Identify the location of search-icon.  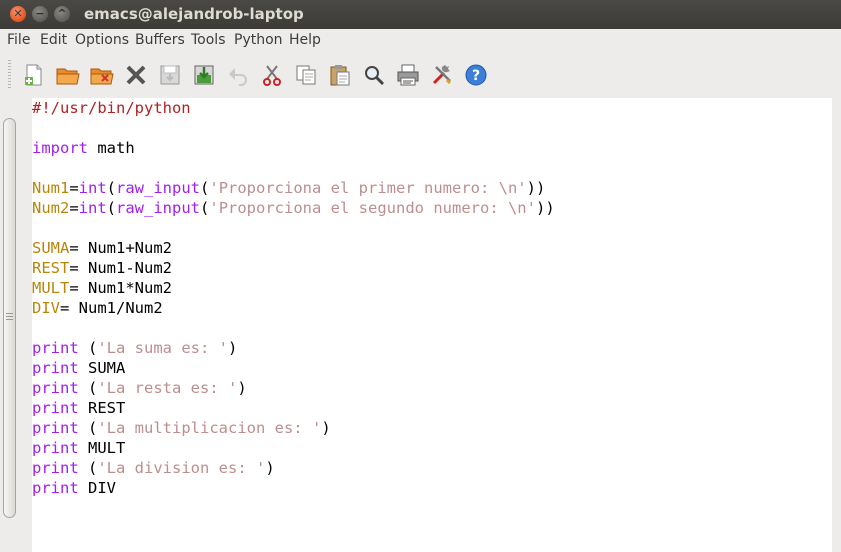
(374, 75).